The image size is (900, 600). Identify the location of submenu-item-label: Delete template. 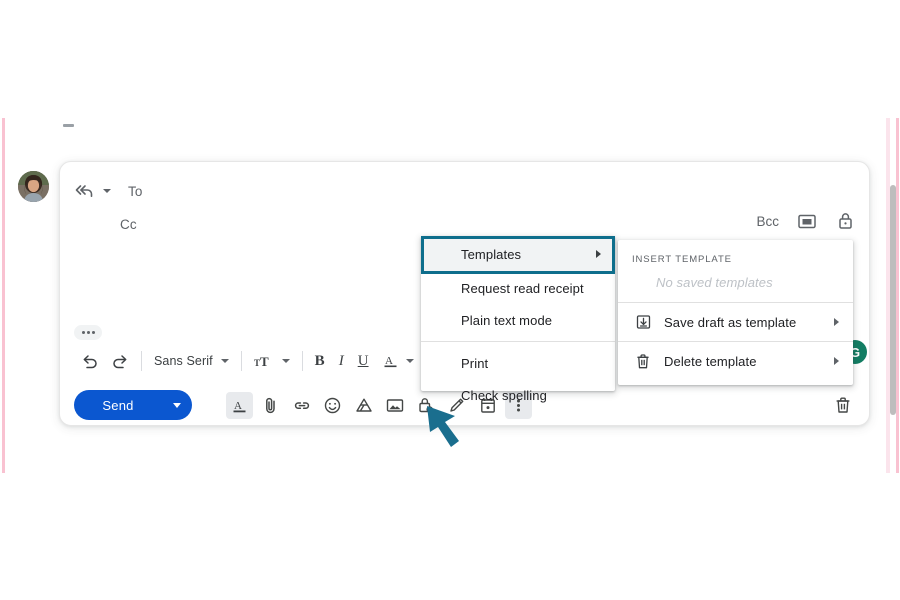
(710, 361).